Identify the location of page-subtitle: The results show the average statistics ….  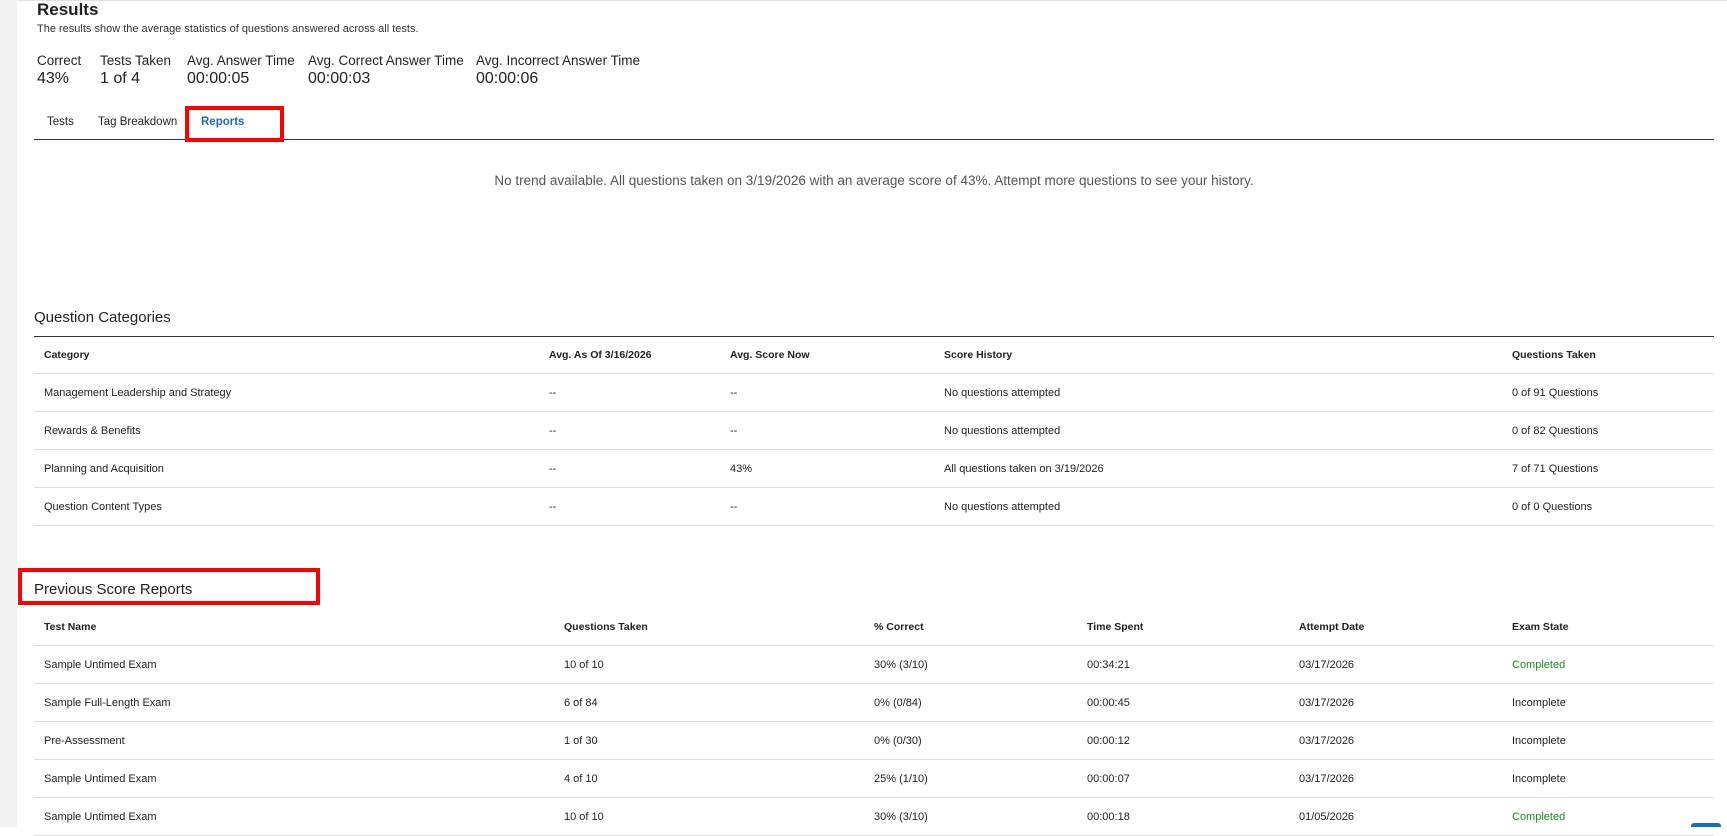
(228, 29).